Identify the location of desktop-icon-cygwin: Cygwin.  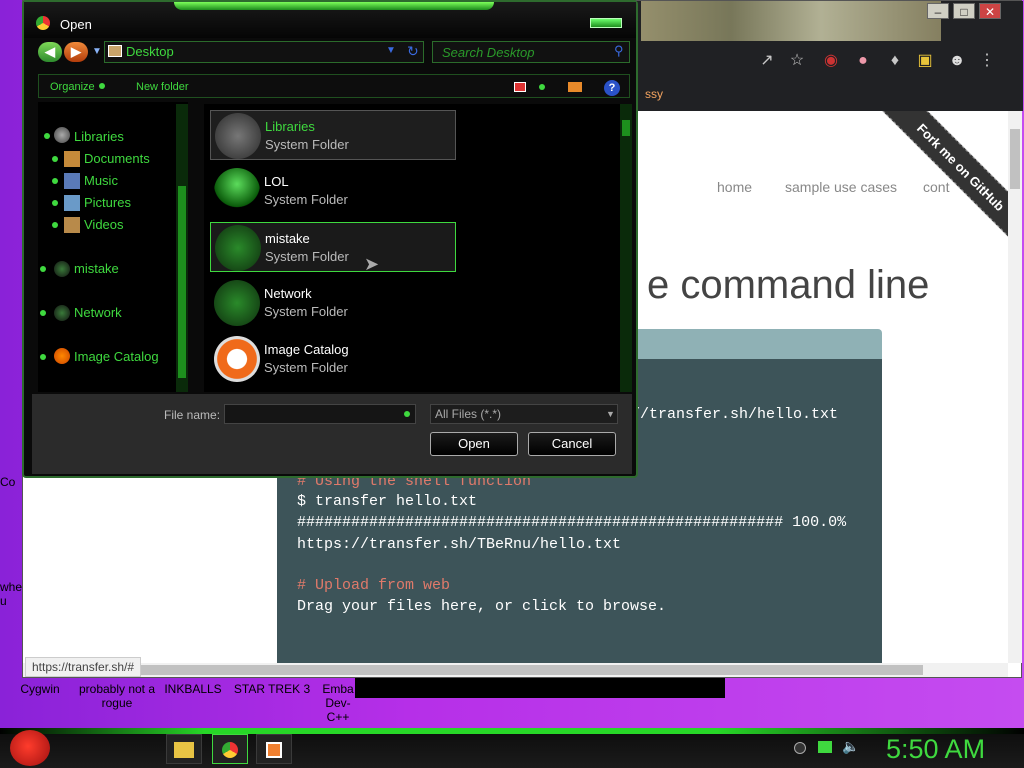
(40, 689).